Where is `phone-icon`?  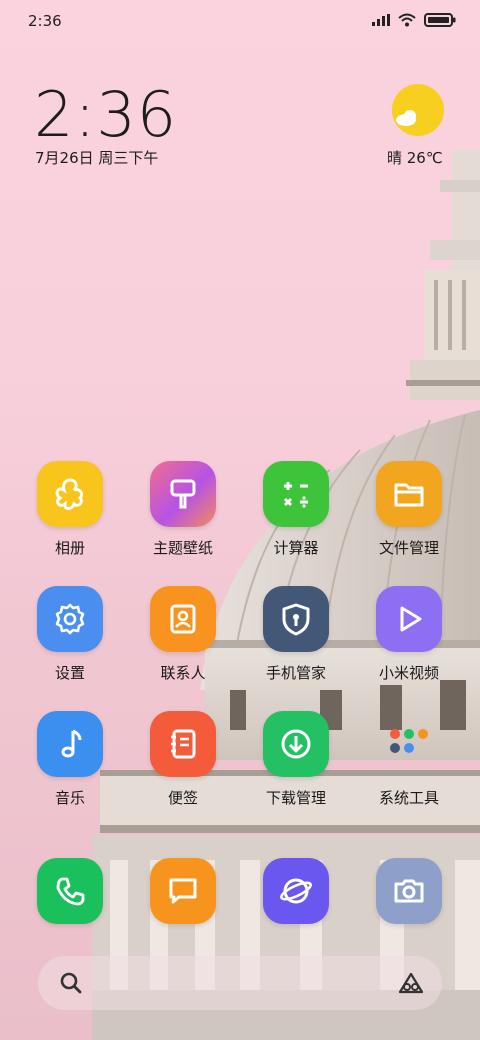
phone-icon is located at coordinates (70, 891).